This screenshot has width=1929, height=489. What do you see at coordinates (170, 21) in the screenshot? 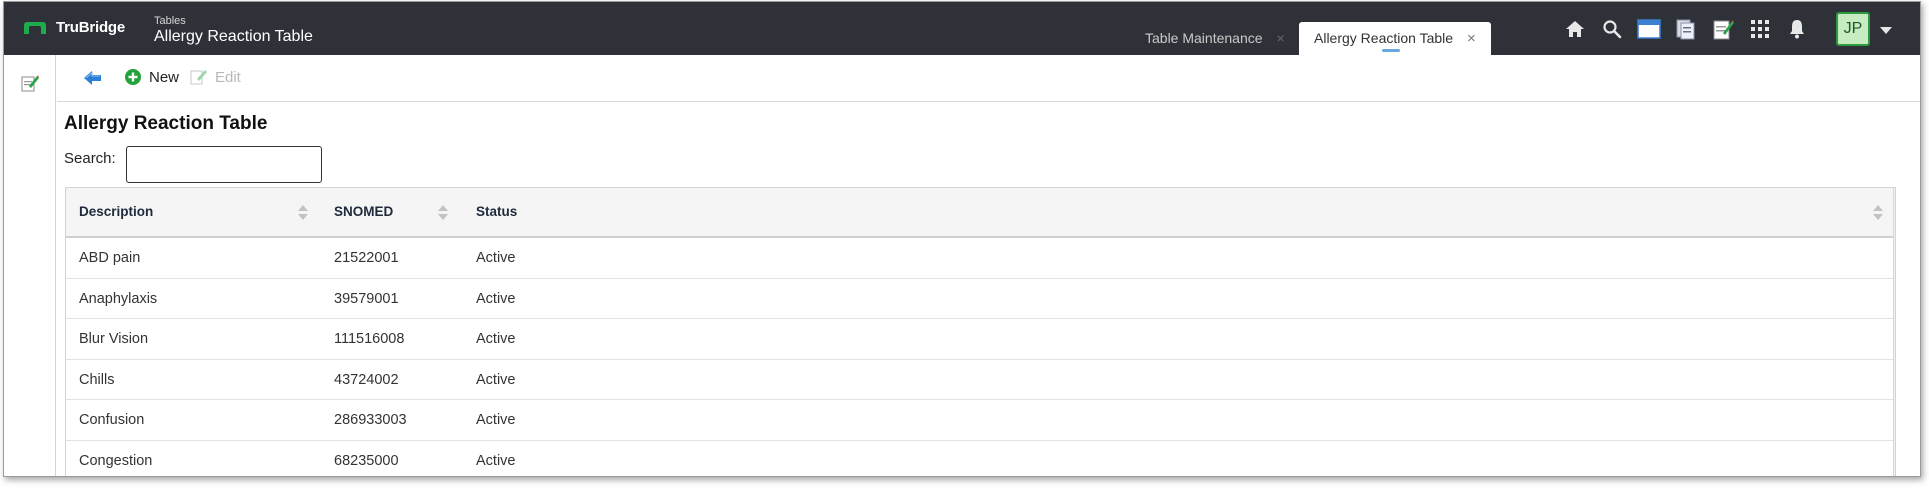
I see `breadcrumb-parent: Tables` at bounding box center [170, 21].